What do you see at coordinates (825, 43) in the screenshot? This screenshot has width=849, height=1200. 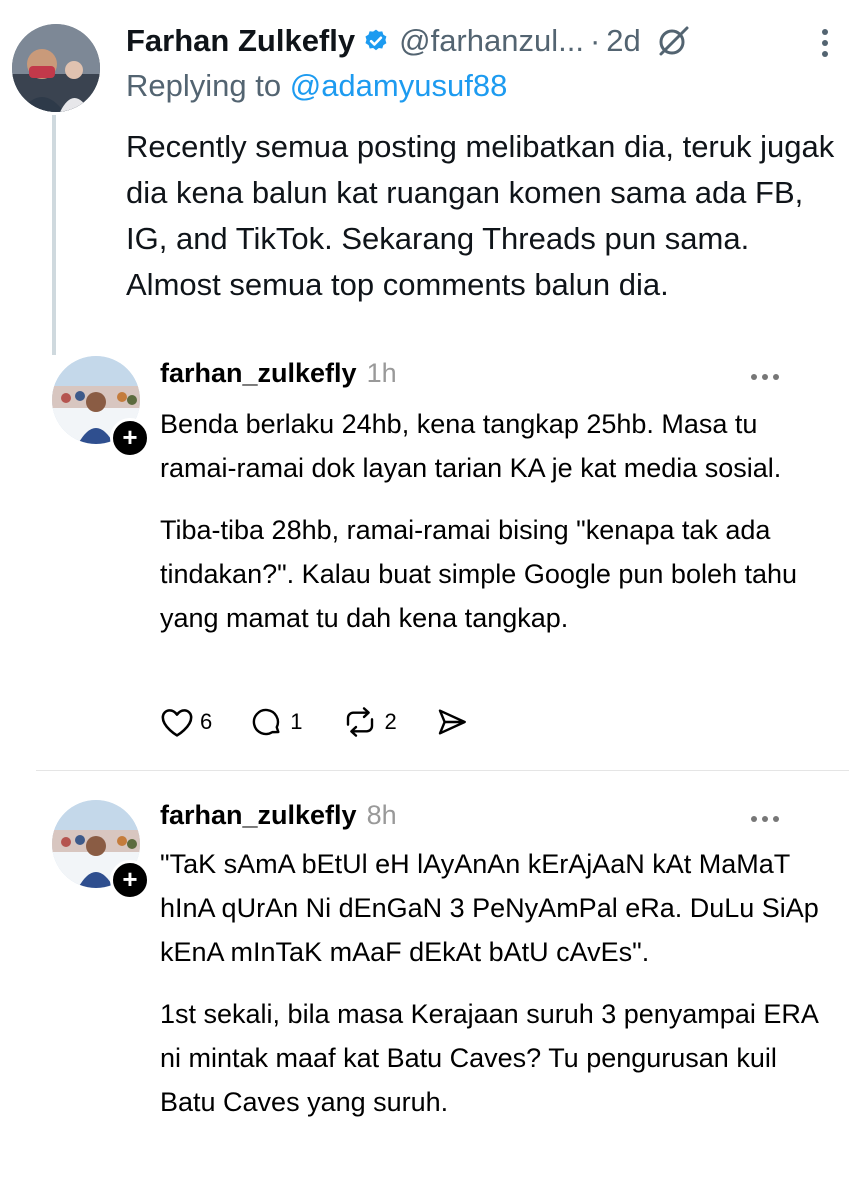 I see `more-vertical-icon` at bounding box center [825, 43].